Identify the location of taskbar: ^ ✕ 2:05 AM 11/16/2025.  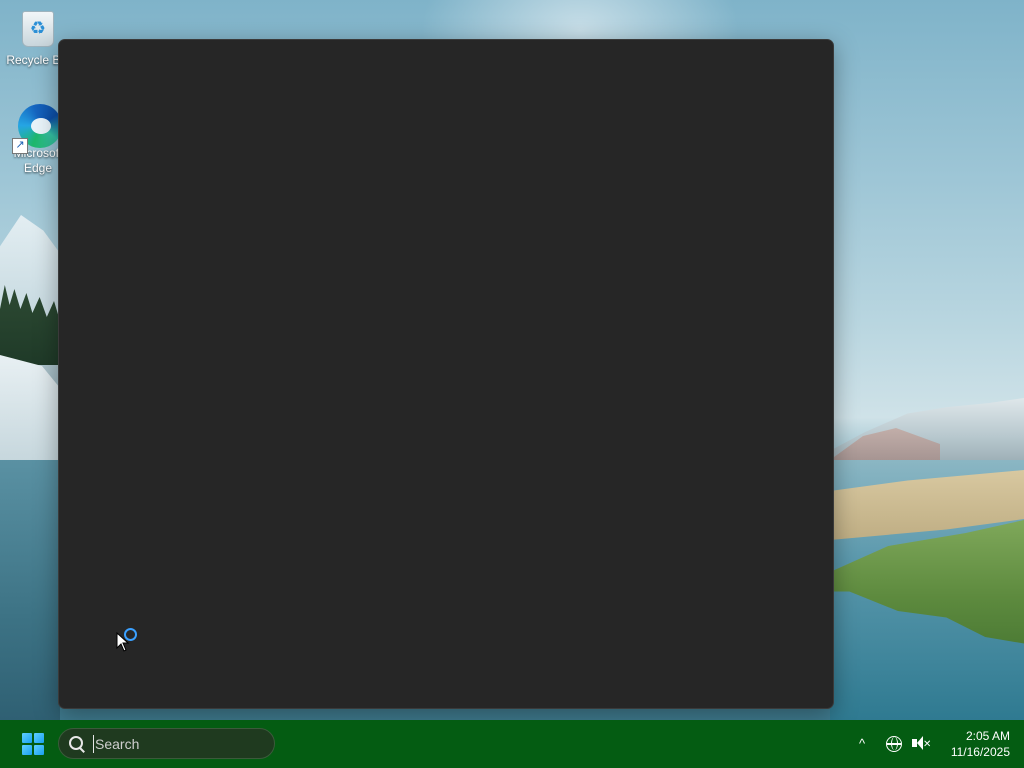
(512, 744).